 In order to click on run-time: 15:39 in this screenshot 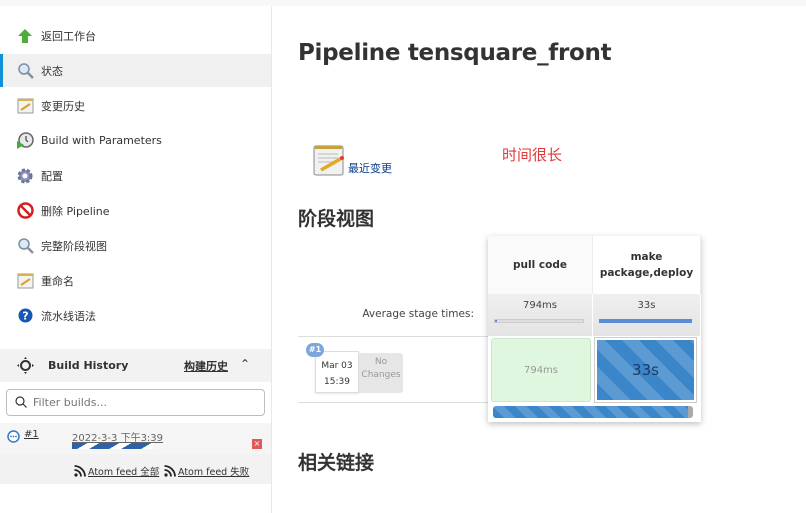, I will do `click(337, 382)`.